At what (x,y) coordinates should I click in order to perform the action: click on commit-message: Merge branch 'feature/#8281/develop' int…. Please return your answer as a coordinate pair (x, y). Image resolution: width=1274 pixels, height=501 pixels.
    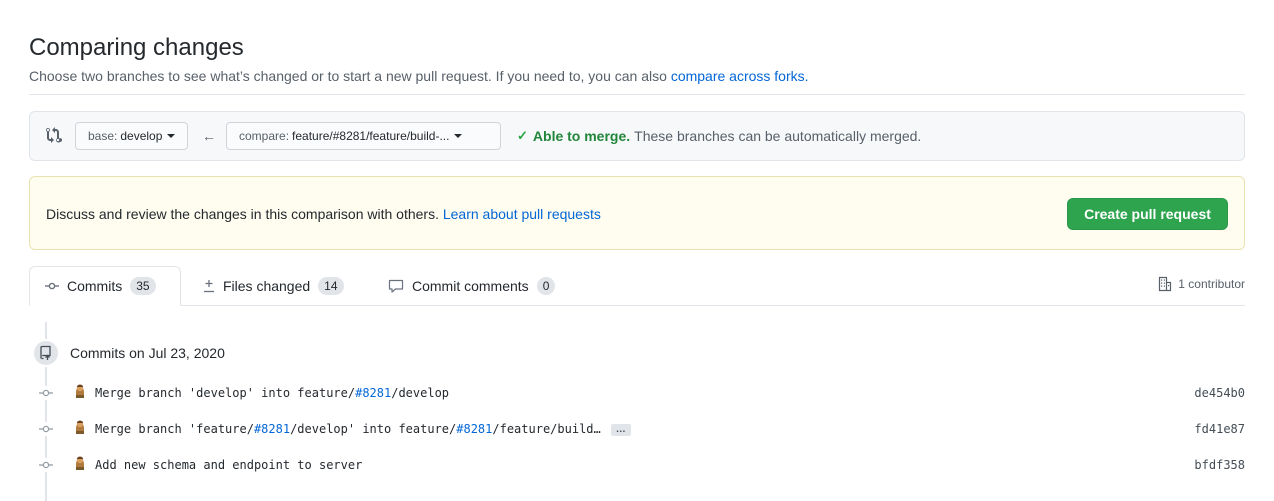
    Looking at the image, I should click on (363, 429).